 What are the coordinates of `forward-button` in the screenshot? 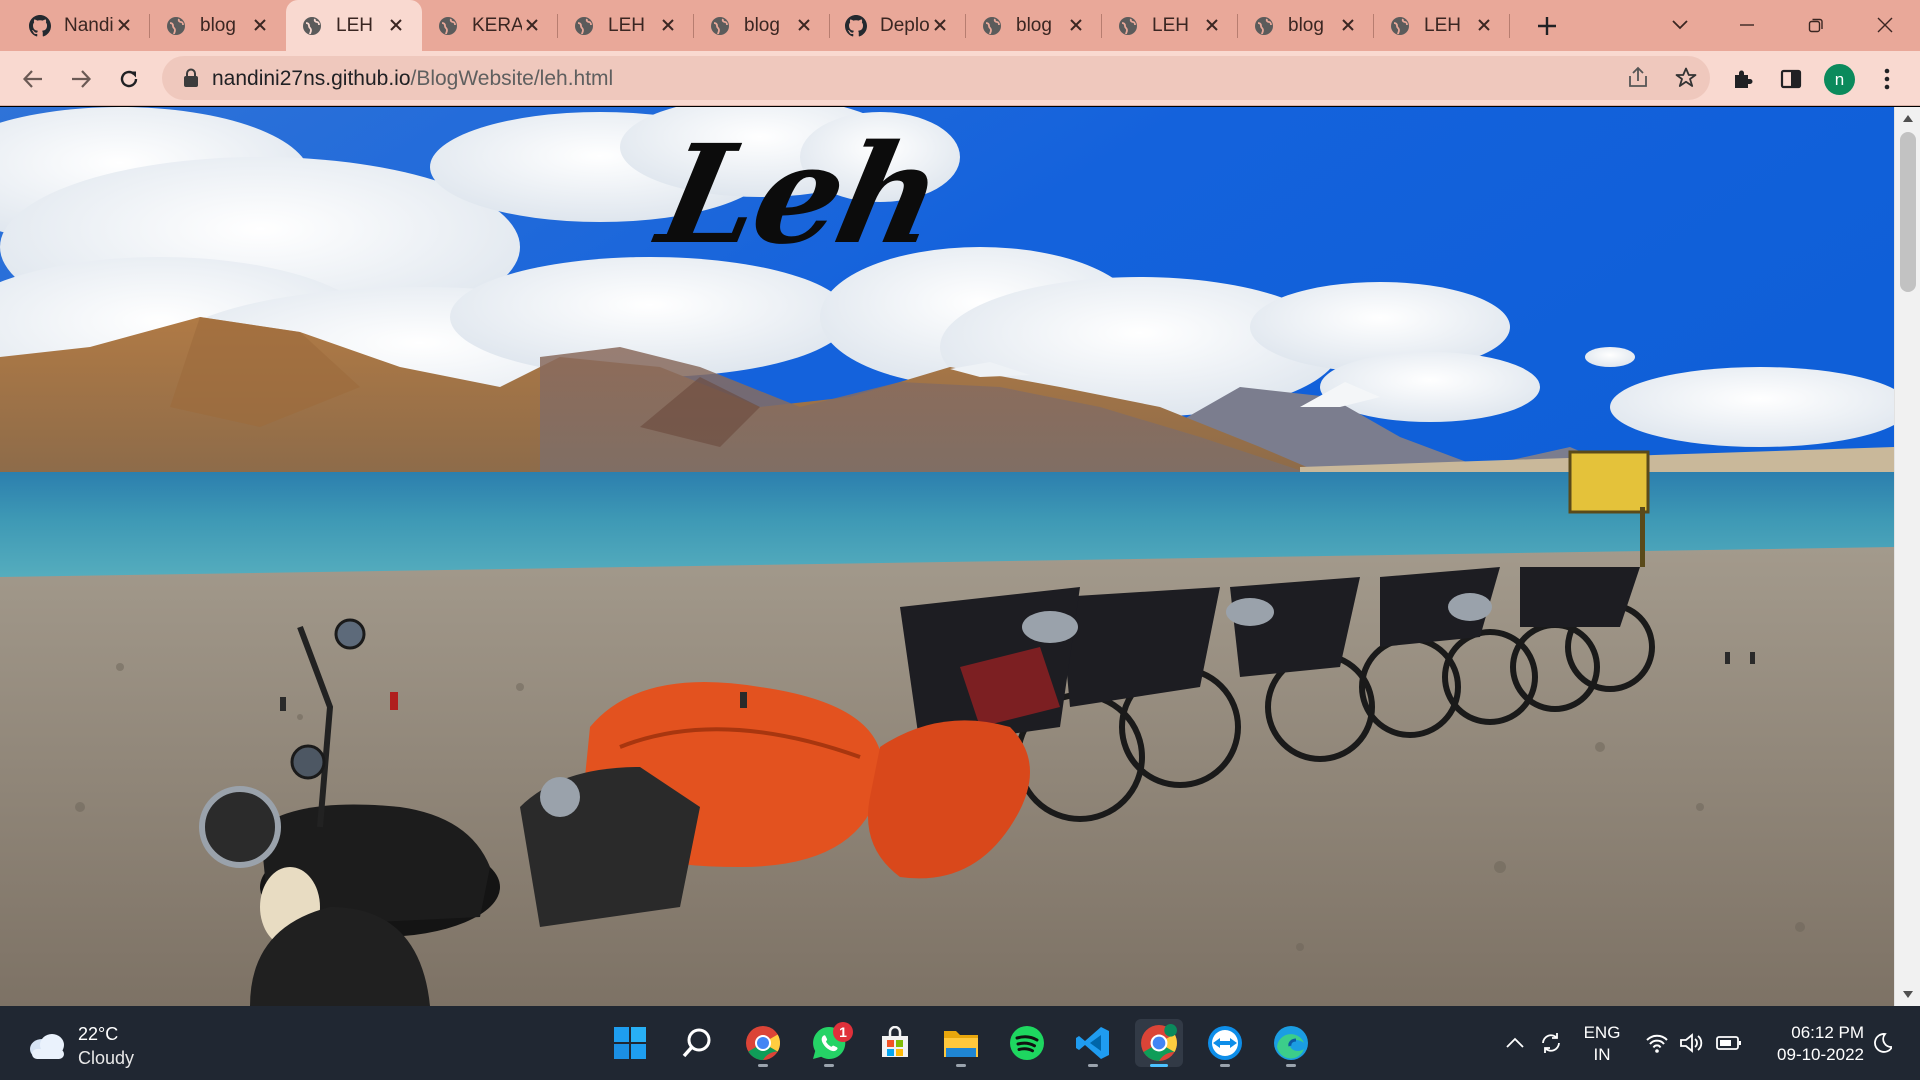 It's located at (81, 79).